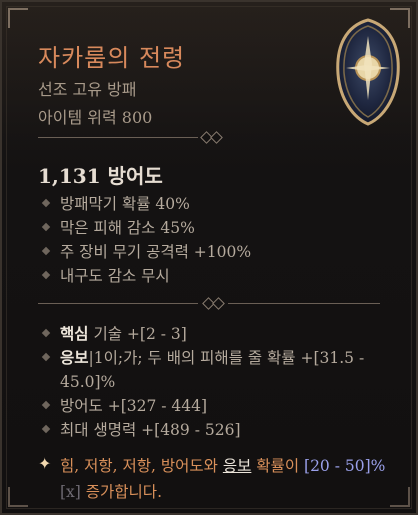  Describe the element at coordinates (95, 117) in the screenshot. I see `item-power: 아이템 위력 800` at that location.